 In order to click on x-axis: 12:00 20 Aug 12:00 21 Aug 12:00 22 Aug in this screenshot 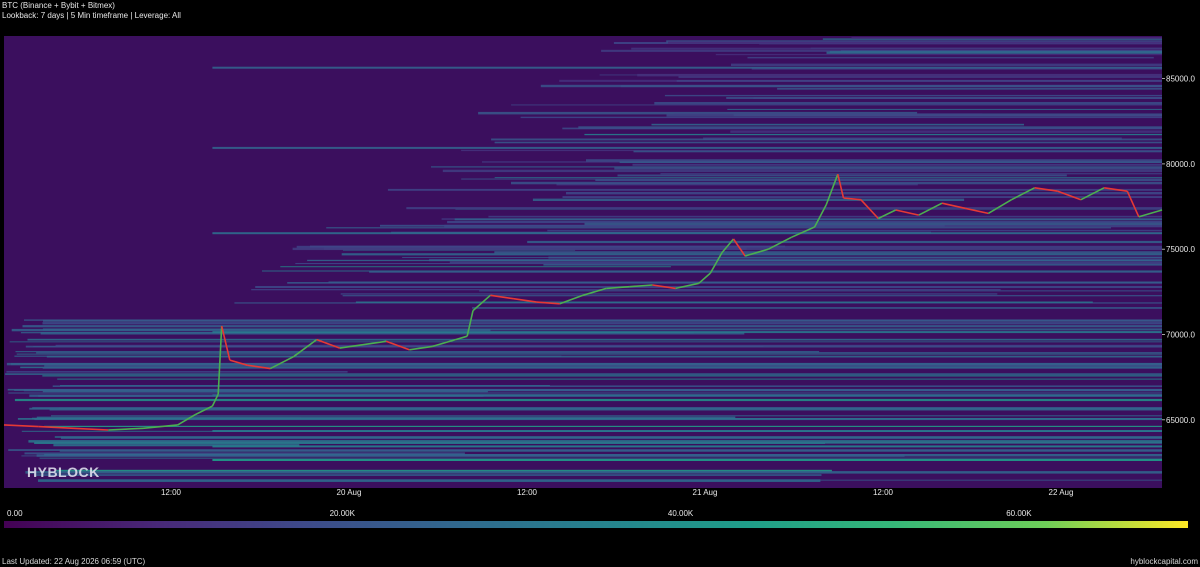, I will do `click(617, 492)`.